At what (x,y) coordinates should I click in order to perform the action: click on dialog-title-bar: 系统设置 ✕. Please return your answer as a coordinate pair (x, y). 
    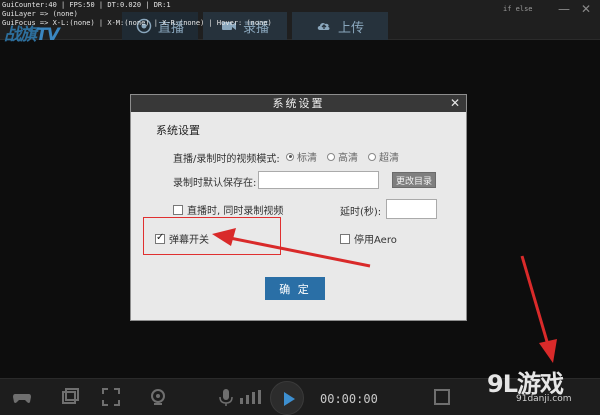
    Looking at the image, I should click on (298, 103).